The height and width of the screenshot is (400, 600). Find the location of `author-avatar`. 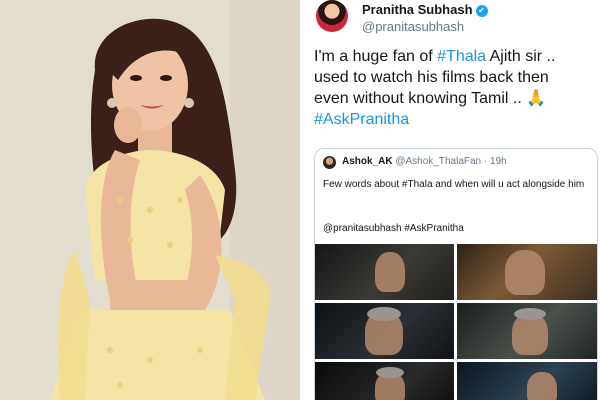

author-avatar is located at coordinates (332, 16).